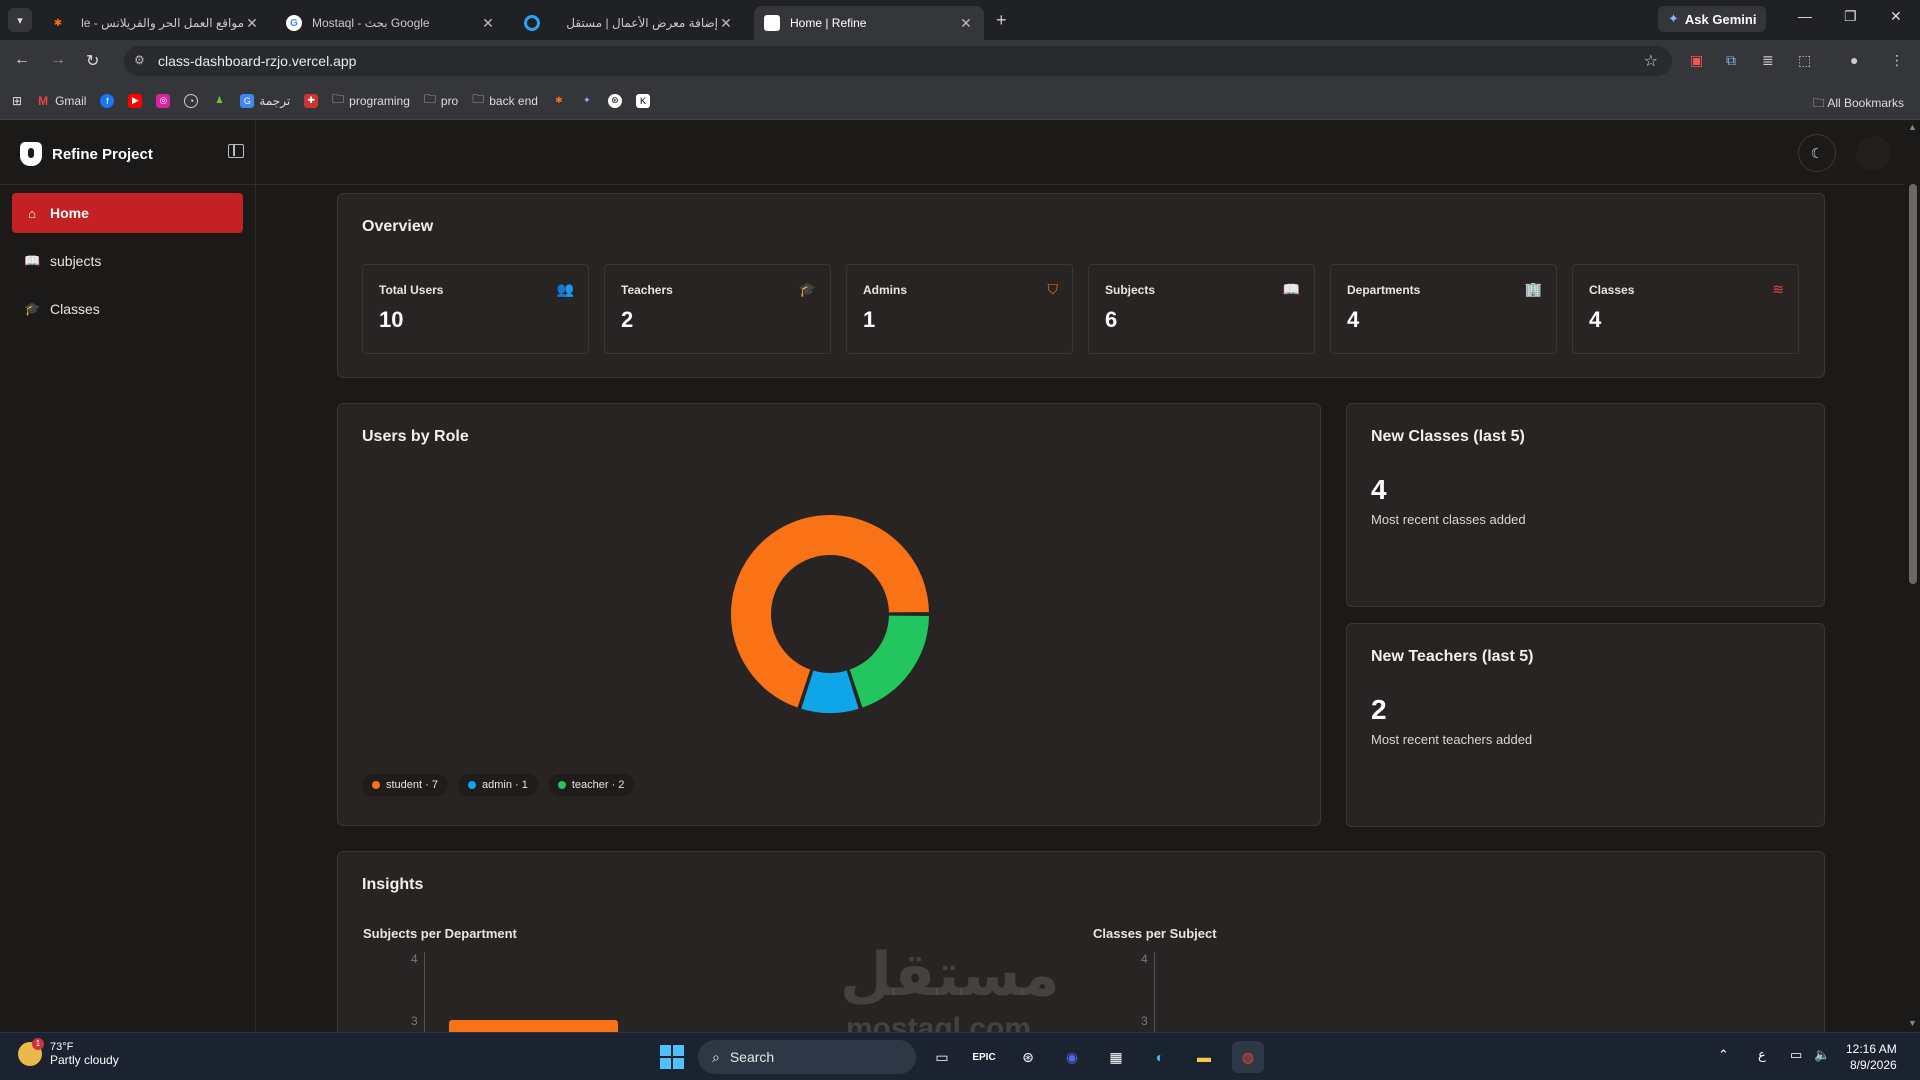 The image size is (1920, 1080). What do you see at coordinates (1858, 104) in the screenshot?
I see `all-bookmarks-button: 🗀 All Bookmarks` at bounding box center [1858, 104].